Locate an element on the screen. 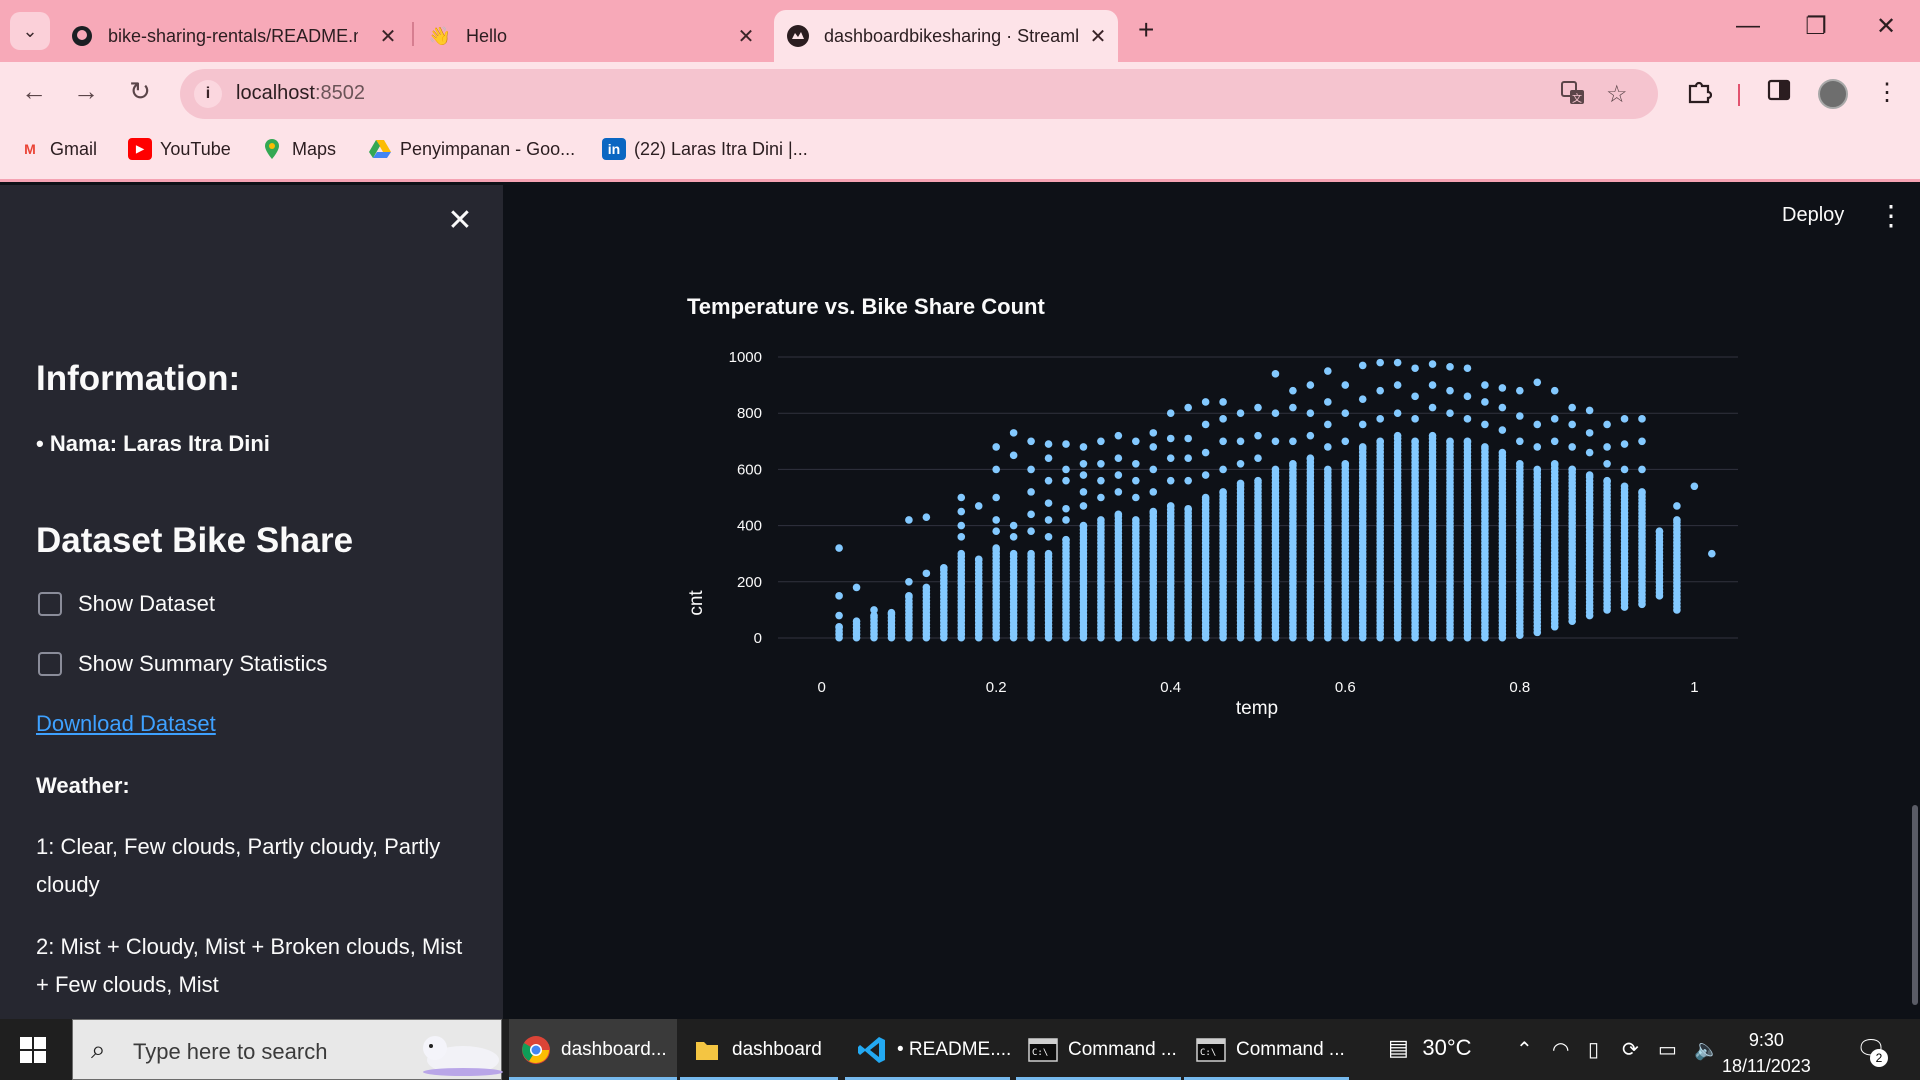 The width and height of the screenshot is (1920, 1080). bookmark-maps: Maps is located at coordinates (298, 149).